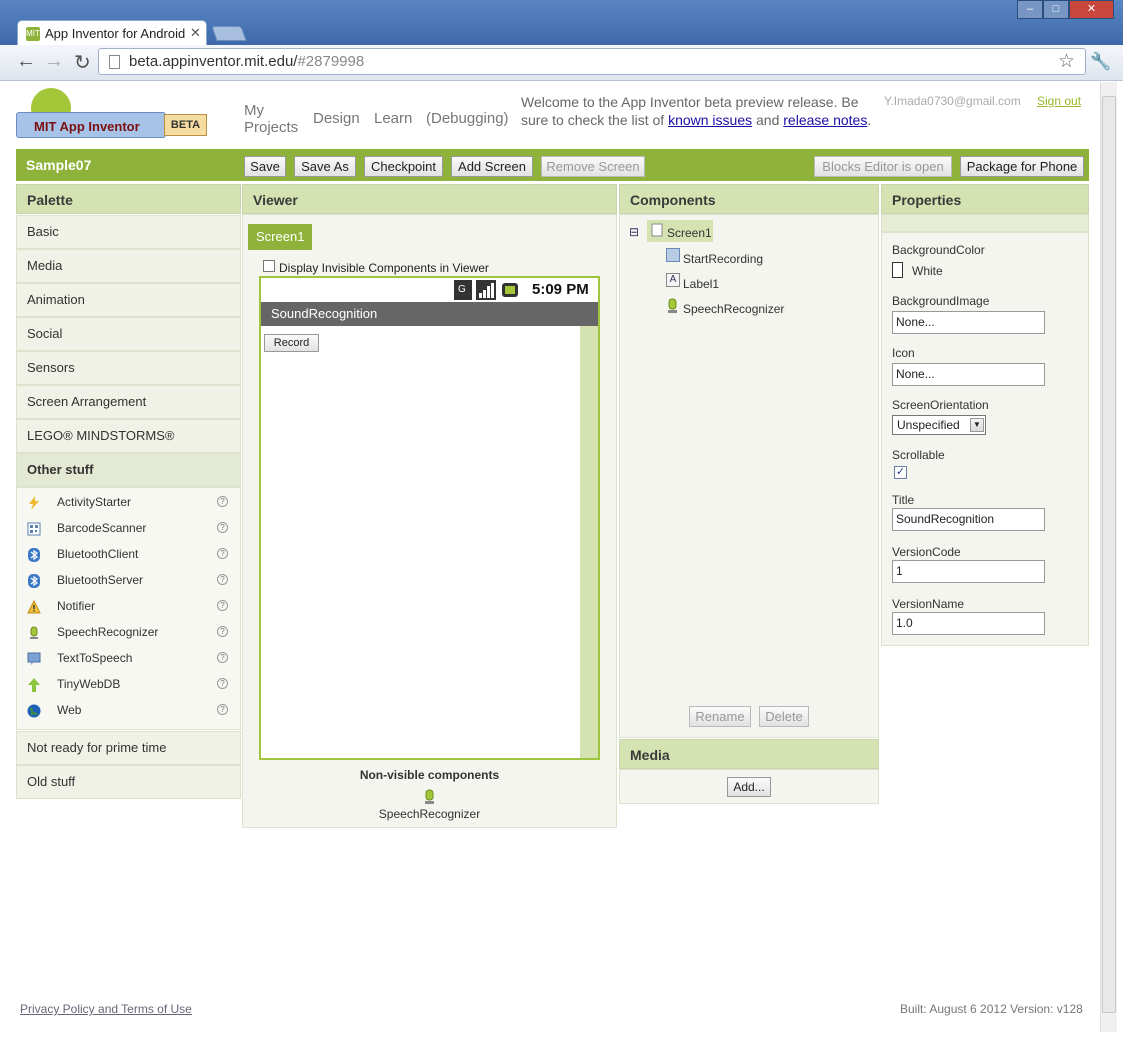 This screenshot has width=1123, height=1040. What do you see at coordinates (680, 231) in the screenshot?
I see `tree-item-screen1: Screen1` at bounding box center [680, 231].